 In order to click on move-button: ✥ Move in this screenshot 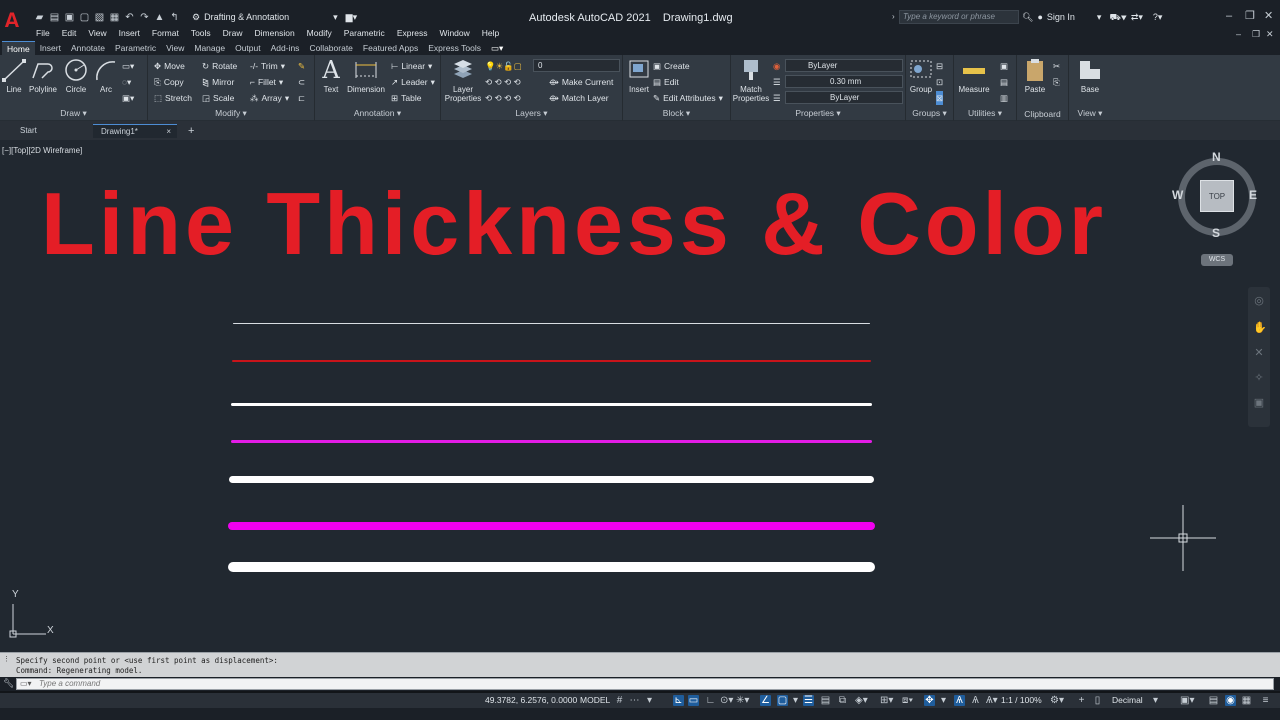, I will do `click(169, 66)`.